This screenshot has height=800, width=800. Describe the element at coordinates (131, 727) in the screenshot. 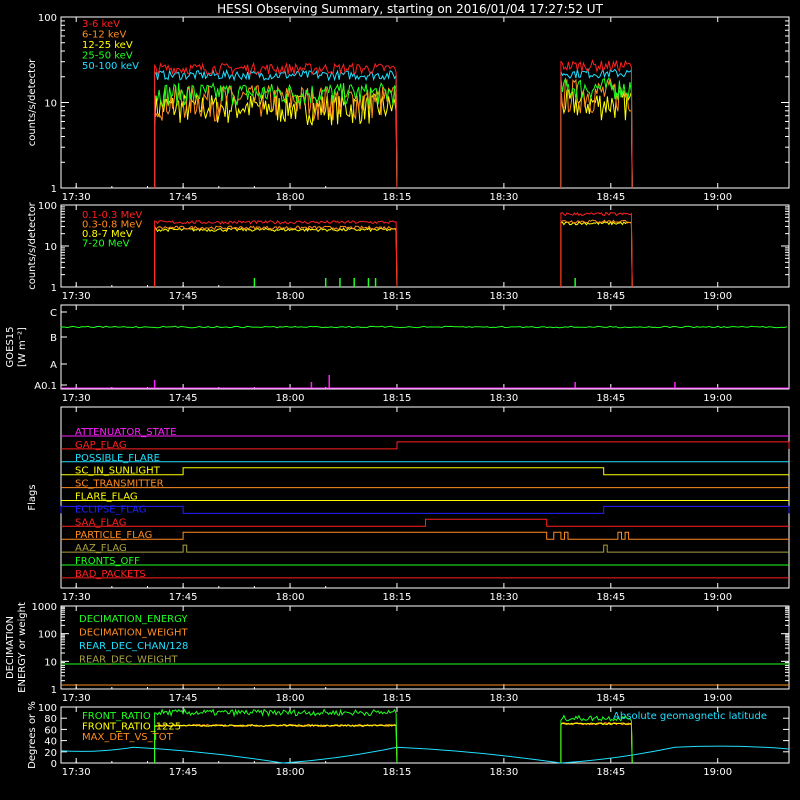

I see `legend-entry: FRONT_RATIO_1225` at that location.